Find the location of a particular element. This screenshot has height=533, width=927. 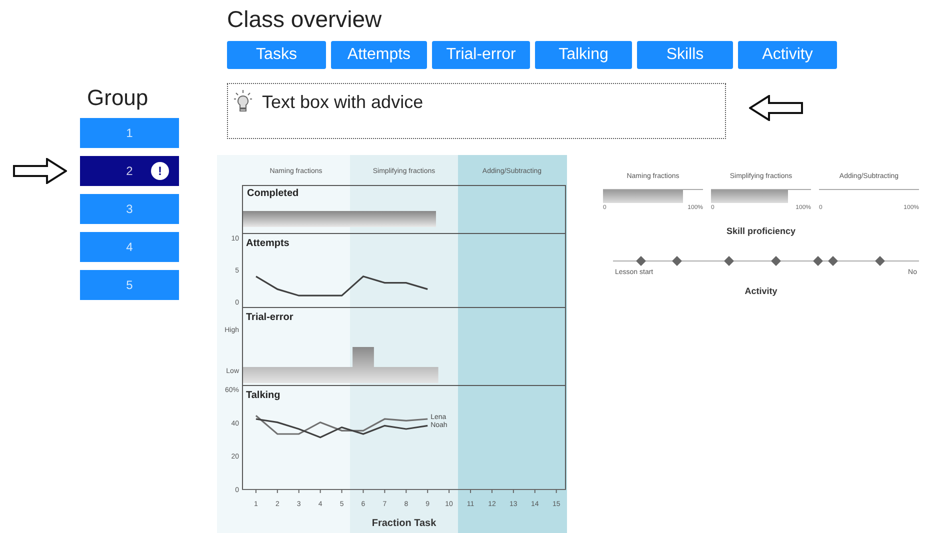

section-title: Skill proficiency is located at coordinates (761, 231).